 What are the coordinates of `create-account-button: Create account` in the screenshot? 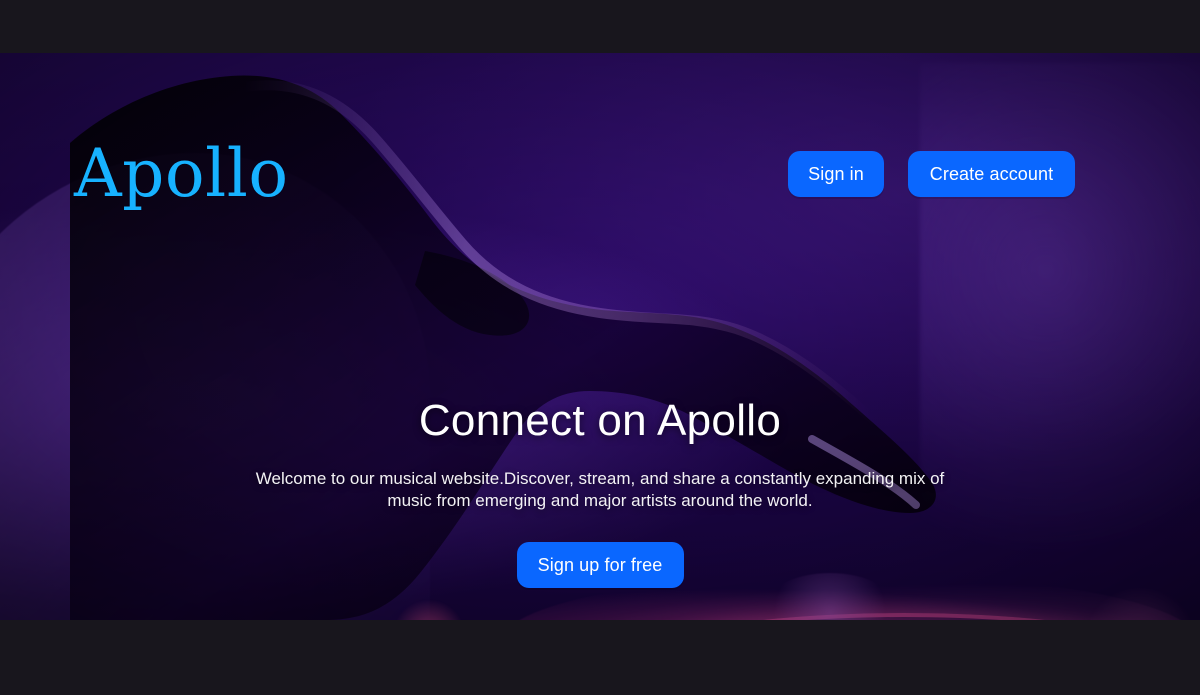 It's located at (991, 174).